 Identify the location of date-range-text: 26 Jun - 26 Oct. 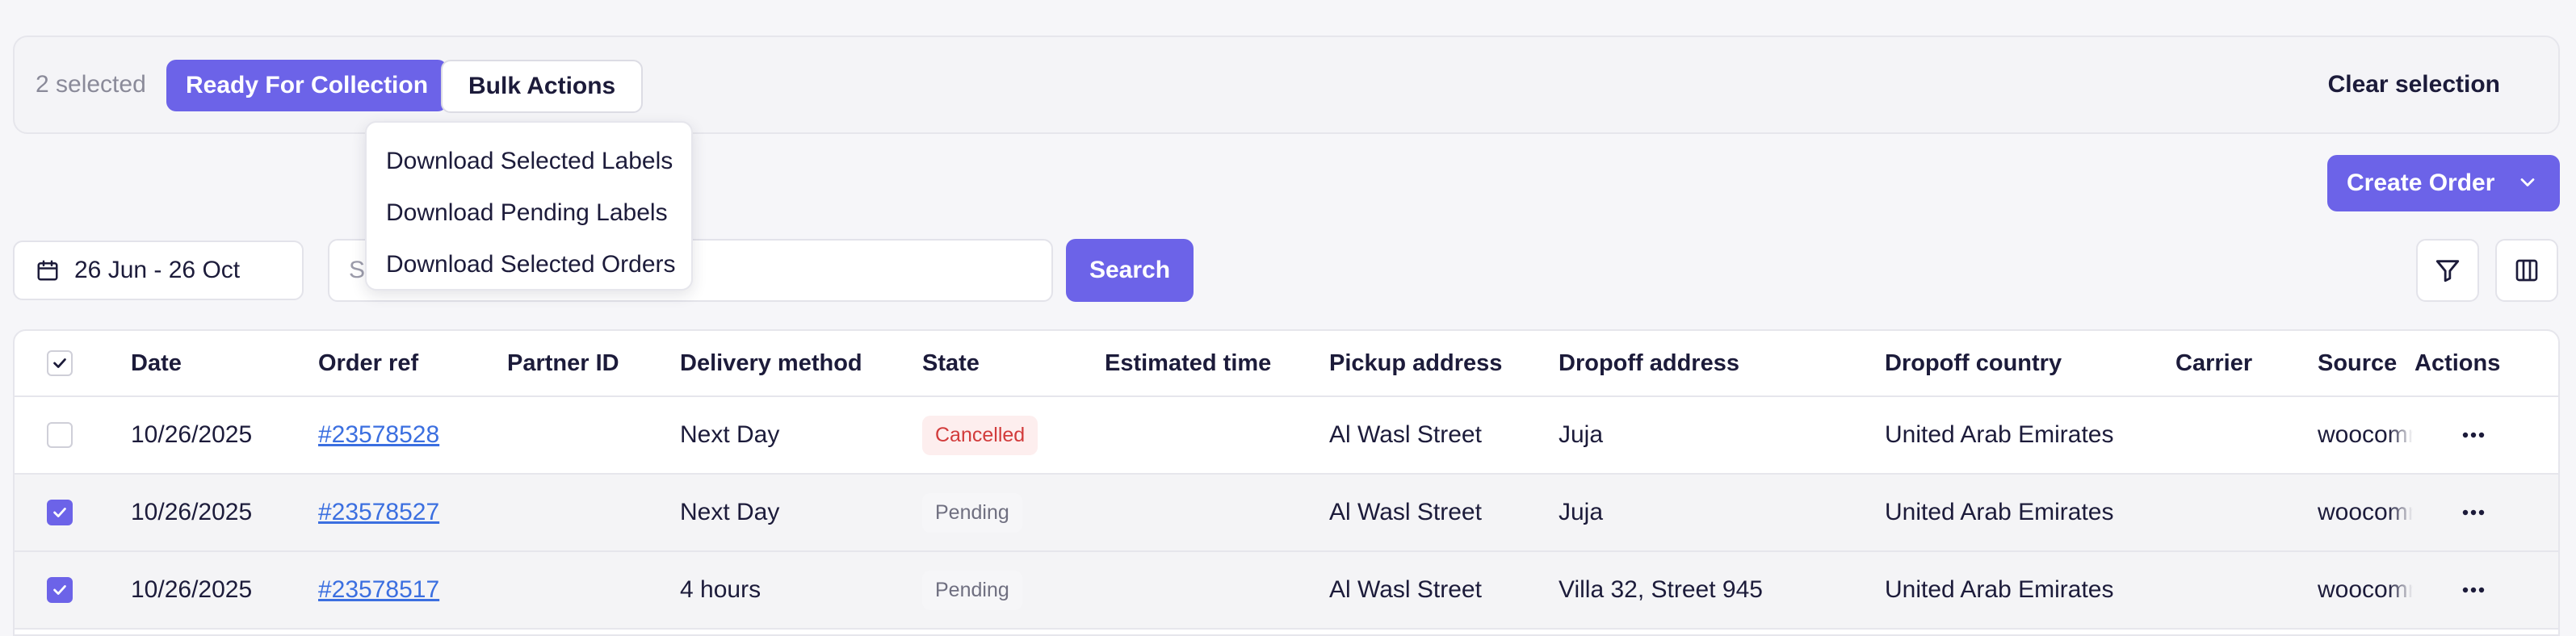
(157, 270).